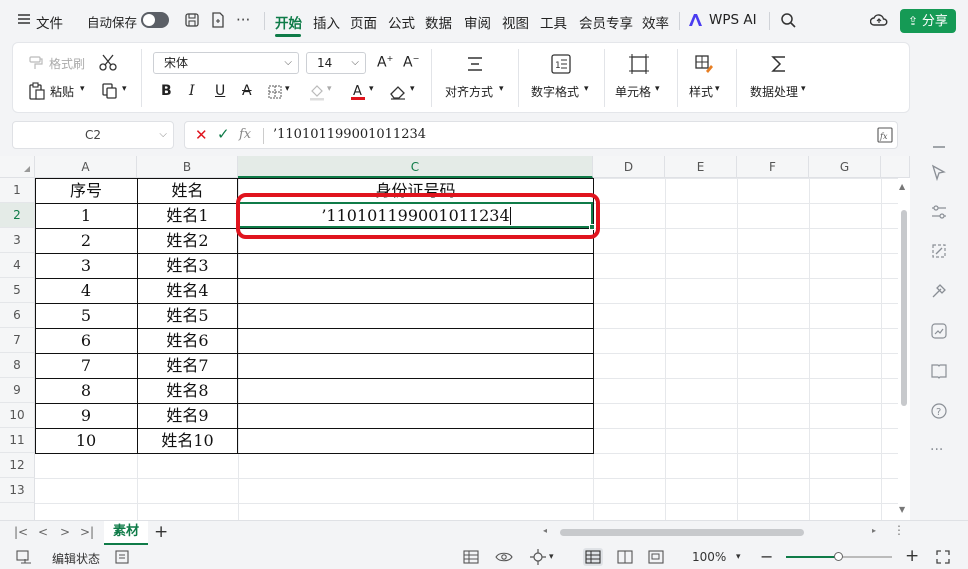 This screenshot has height=569, width=968. I want to click on cell-button: 单元格, so click(633, 91).